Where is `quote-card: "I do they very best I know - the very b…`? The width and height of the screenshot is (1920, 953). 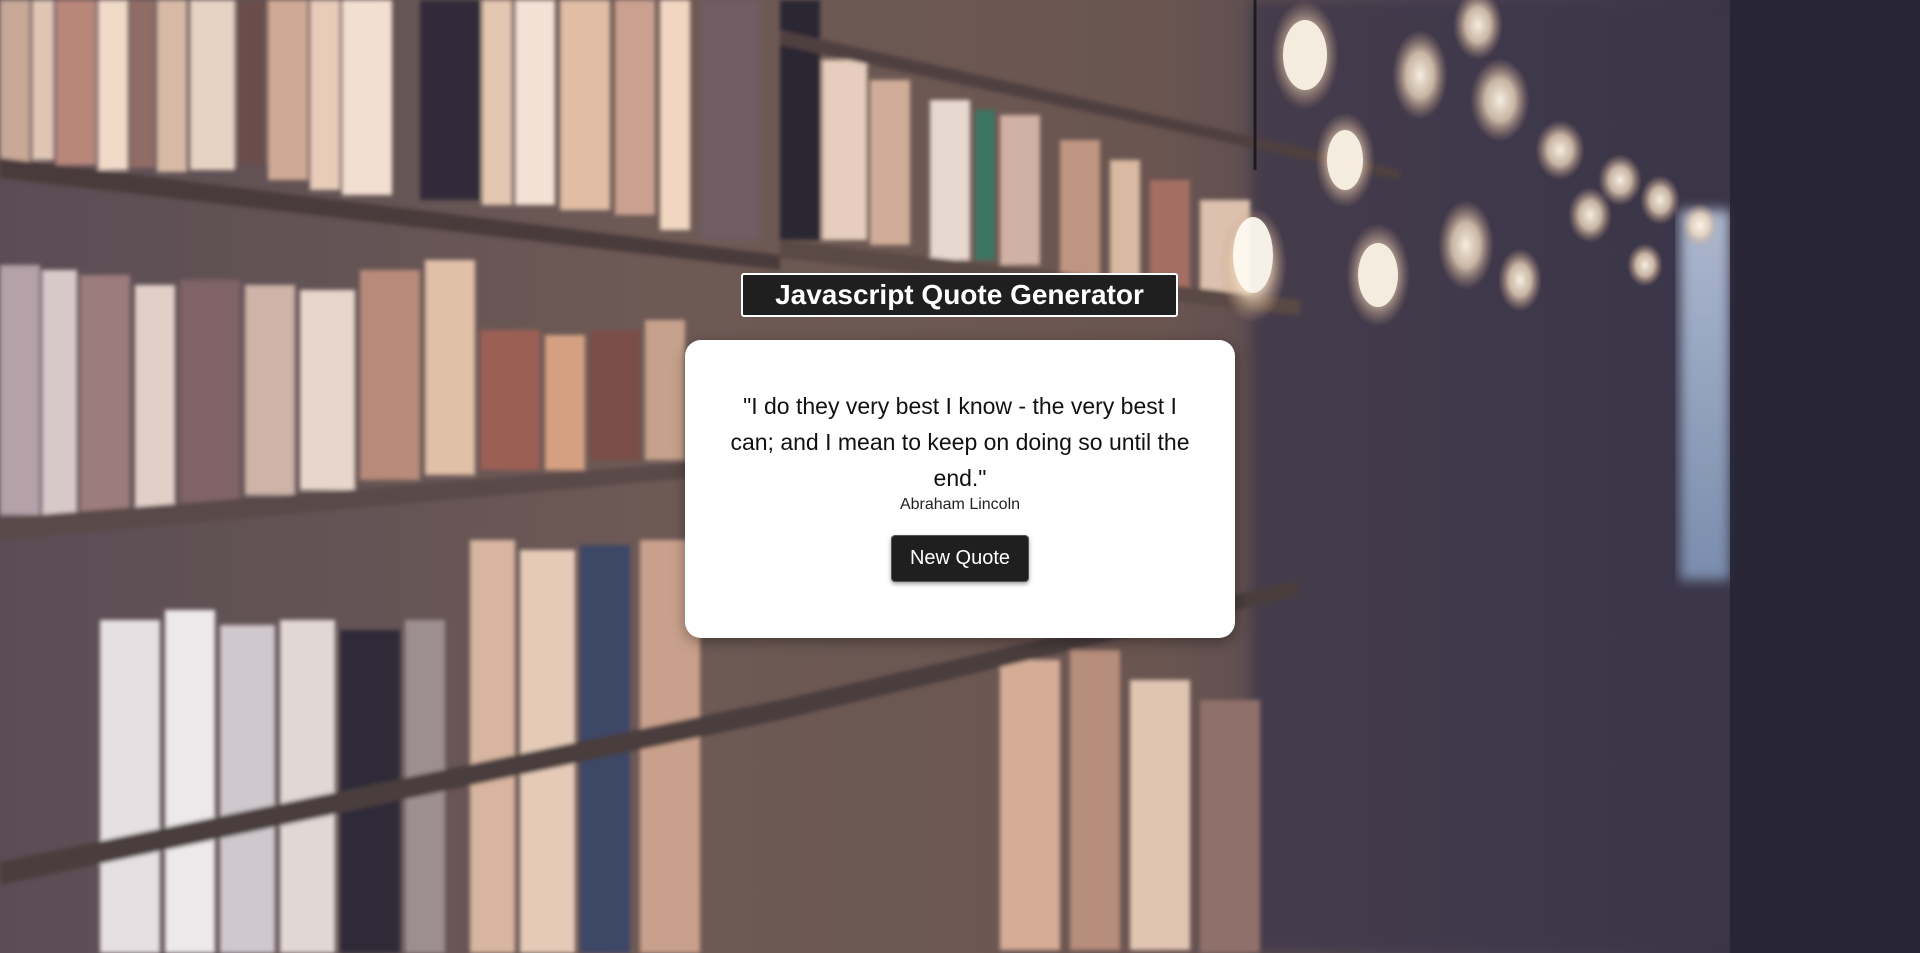
quote-card: "I do they very best I know - the very b… is located at coordinates (960, 489).